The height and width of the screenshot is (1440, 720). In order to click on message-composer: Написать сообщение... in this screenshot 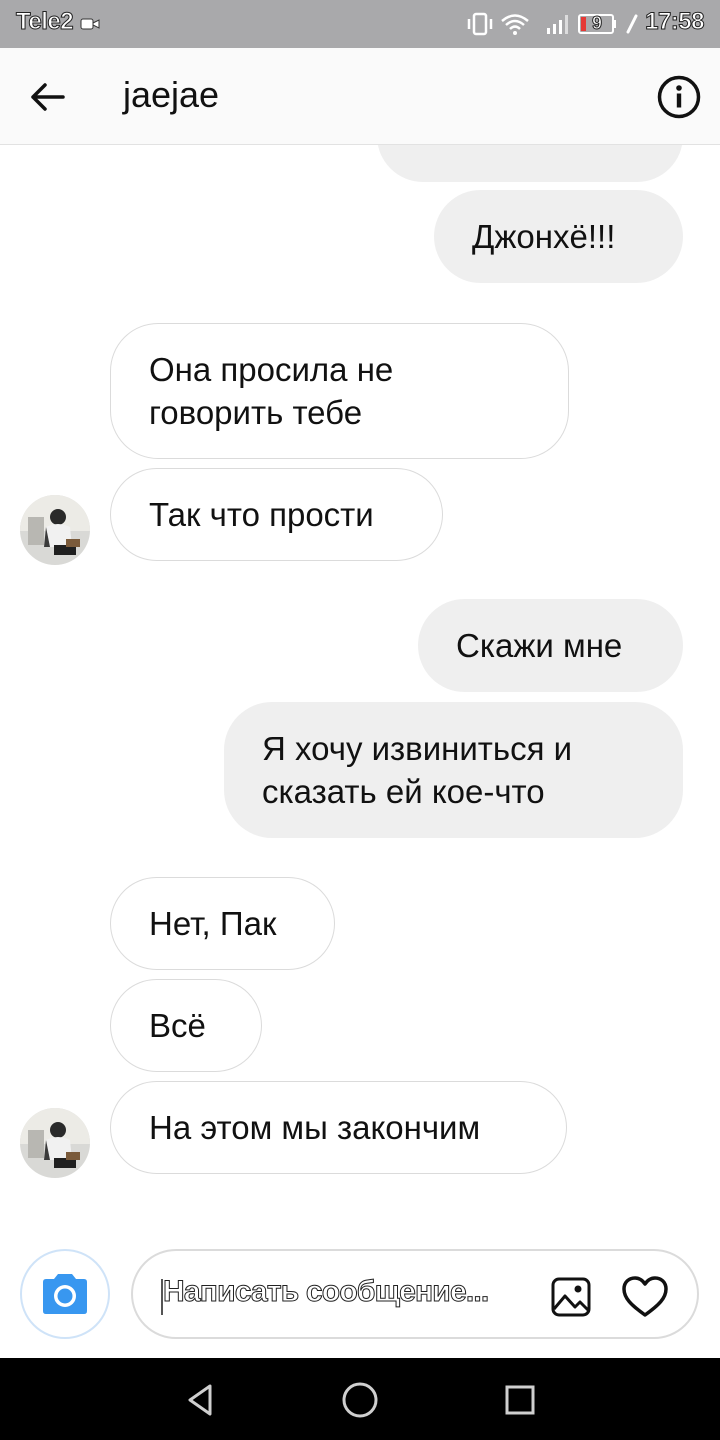, I will do `click(360, 1294)`.